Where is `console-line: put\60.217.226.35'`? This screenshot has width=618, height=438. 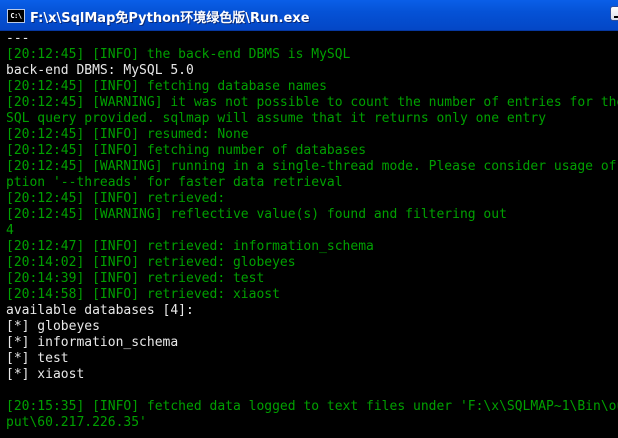
console-line: put\60.217.226.35' is located at coordinates (76, 422).